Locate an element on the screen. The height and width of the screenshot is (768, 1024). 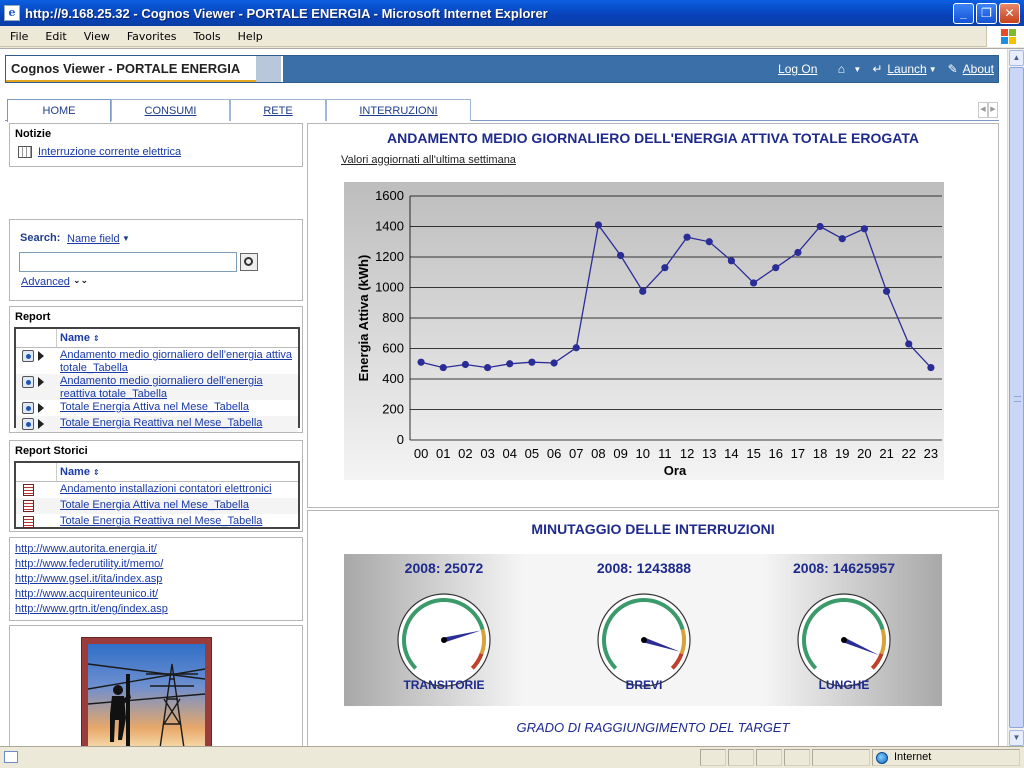
x-tick-label: 10 is located at coordinates (643, 453).